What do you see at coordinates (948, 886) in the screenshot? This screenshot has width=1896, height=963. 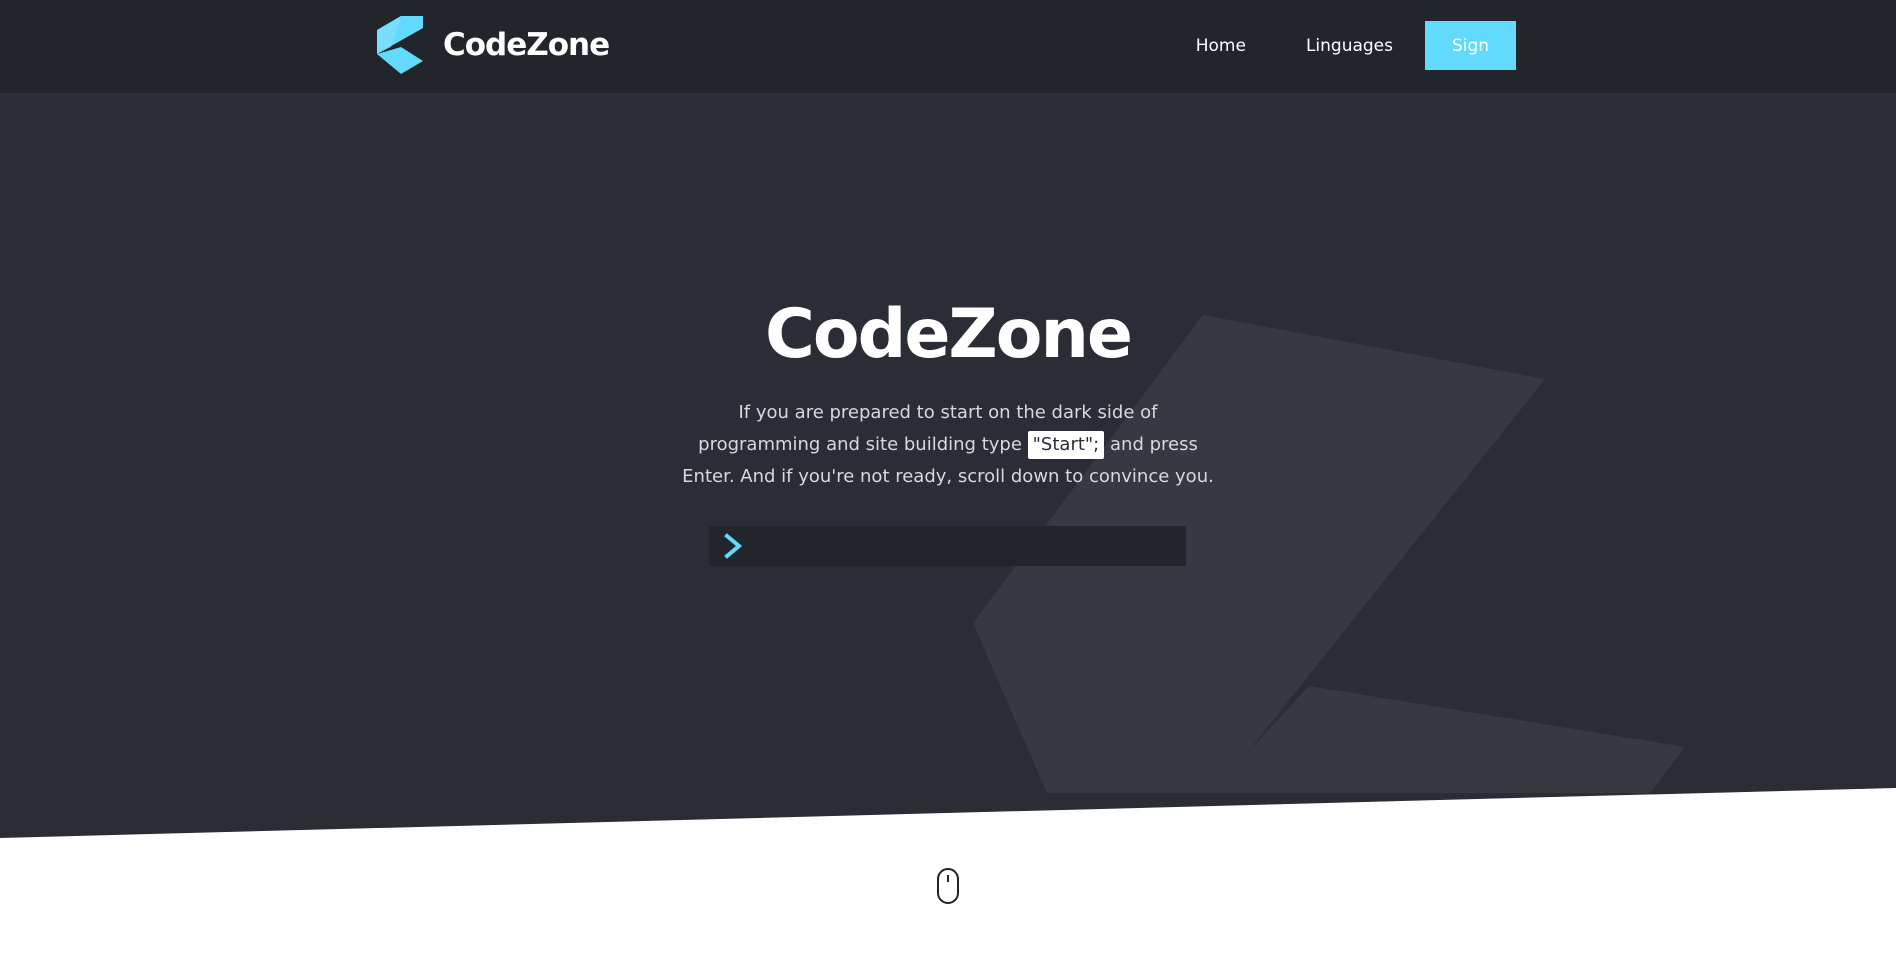 I see `mouse-scroll-icon` at bounding box center [948, 886].